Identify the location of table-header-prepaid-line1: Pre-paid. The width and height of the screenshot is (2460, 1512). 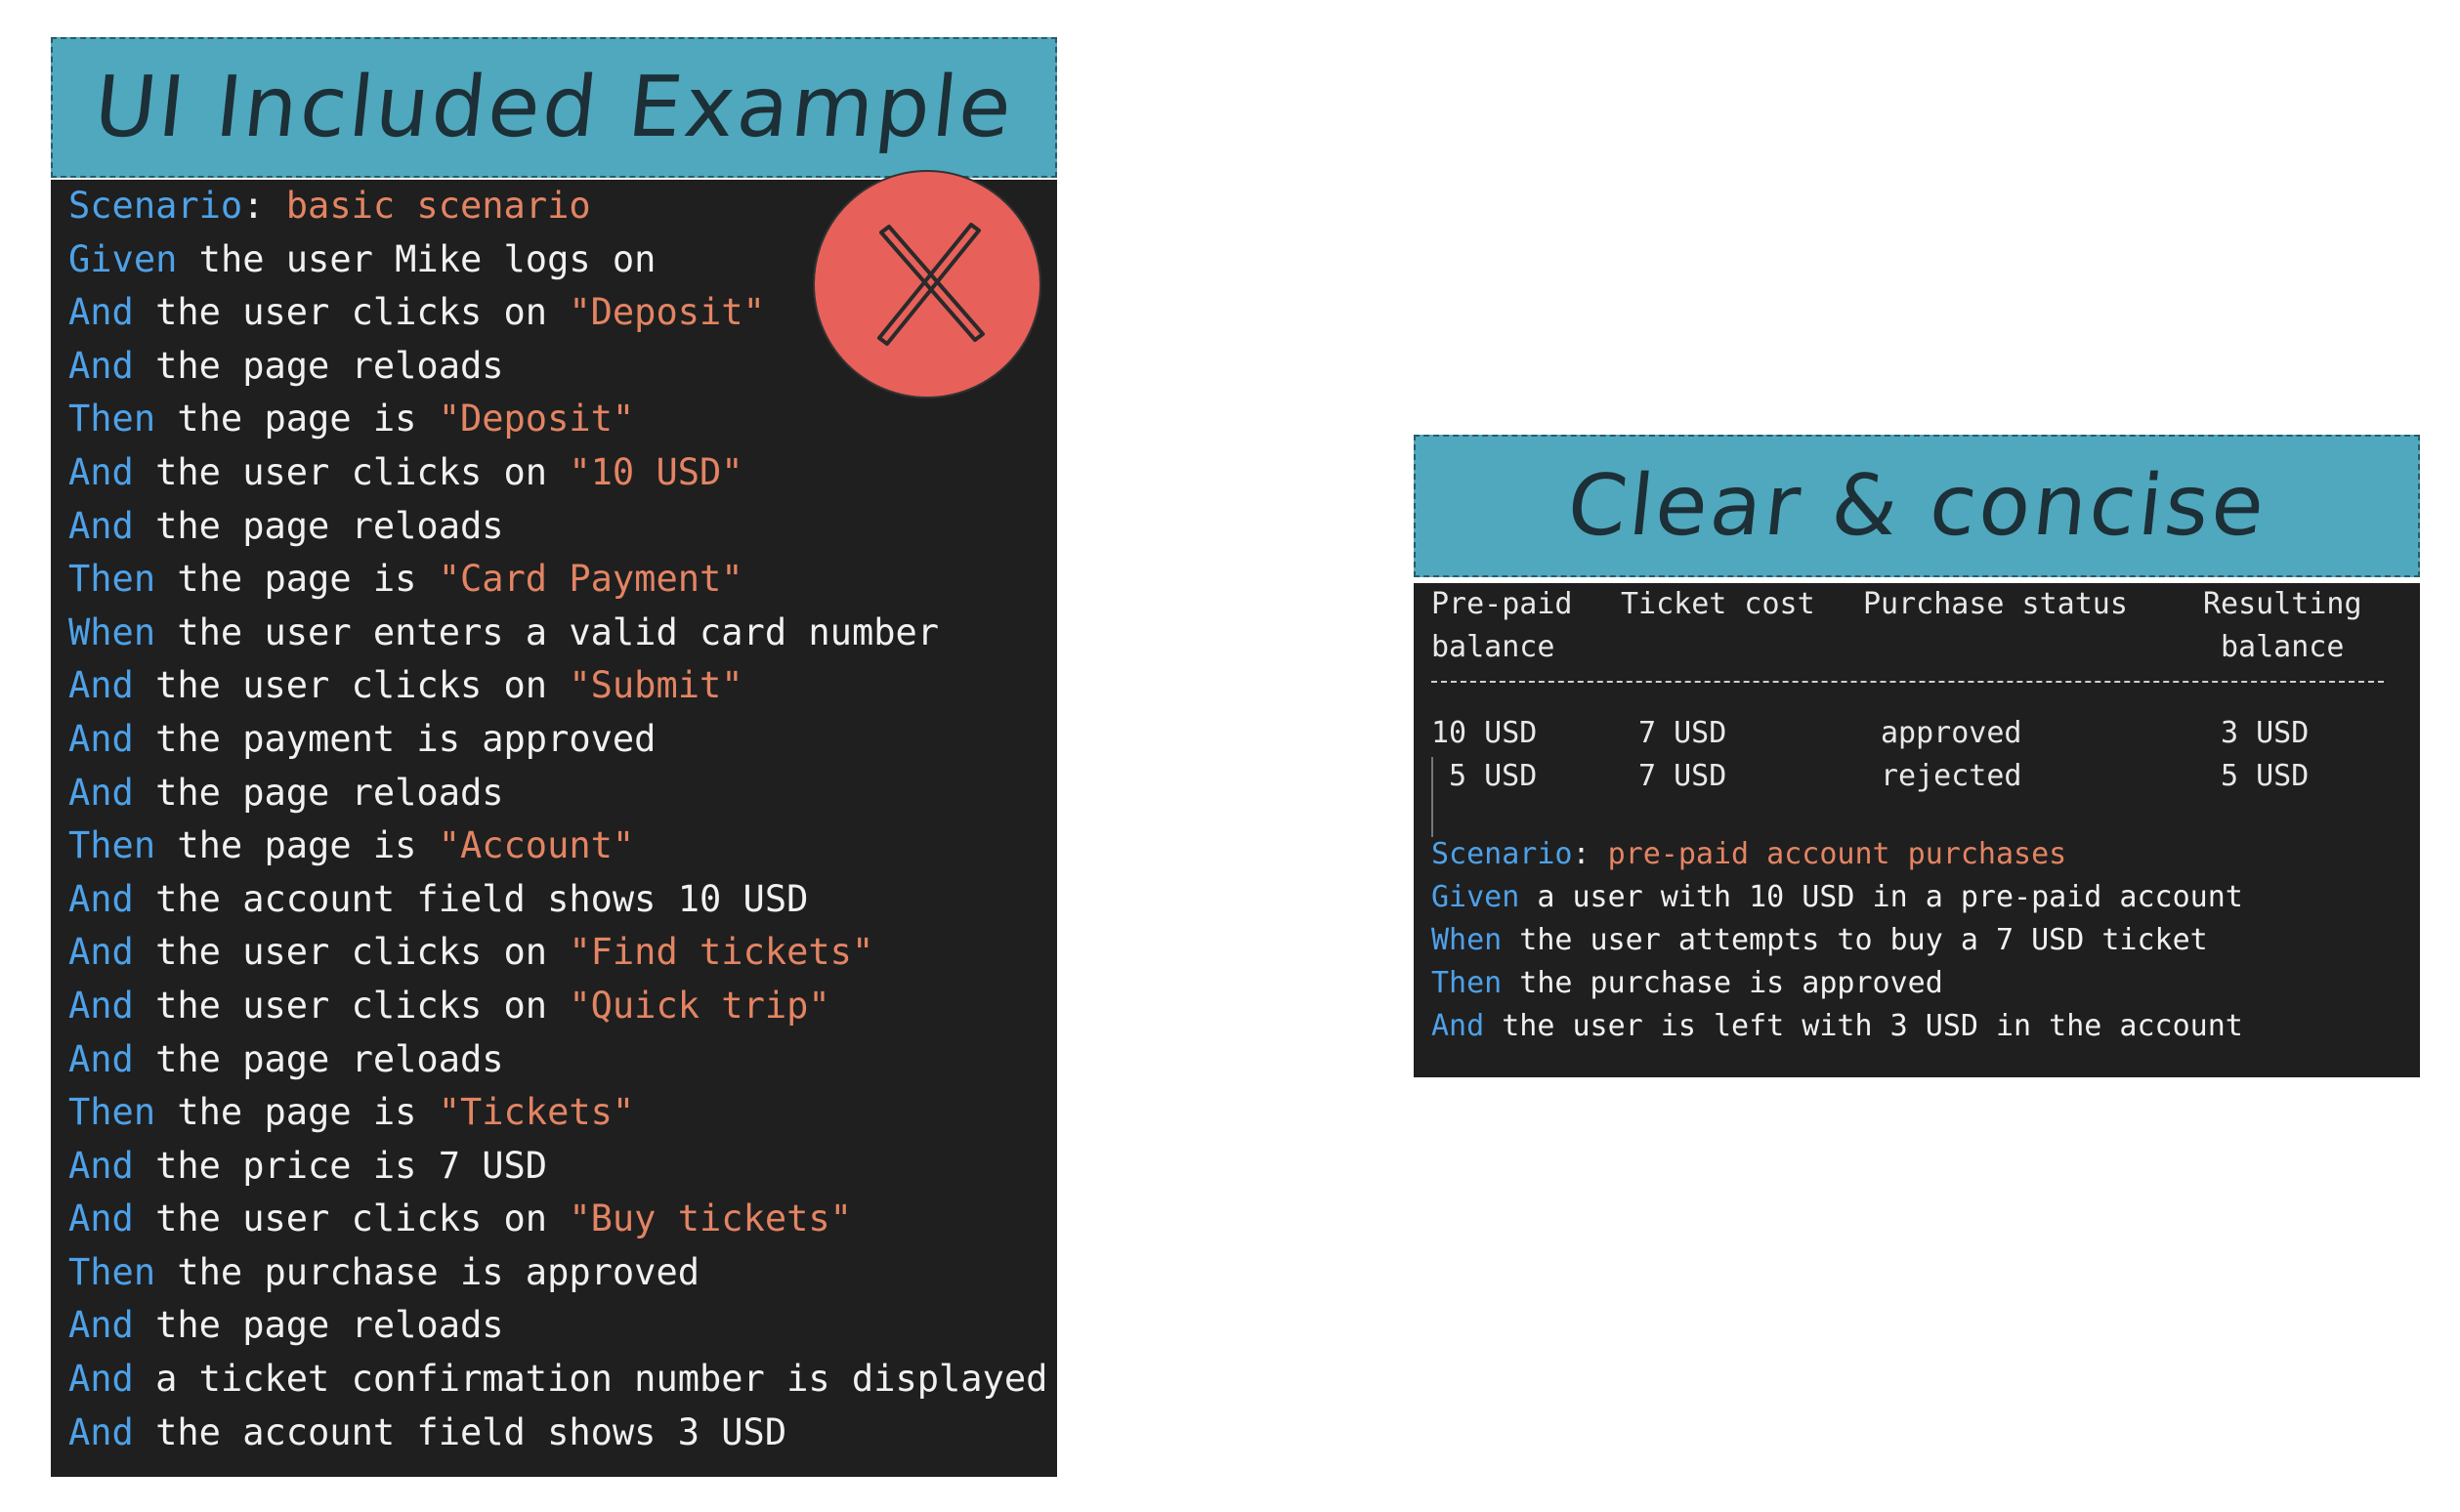
(1502, 604).